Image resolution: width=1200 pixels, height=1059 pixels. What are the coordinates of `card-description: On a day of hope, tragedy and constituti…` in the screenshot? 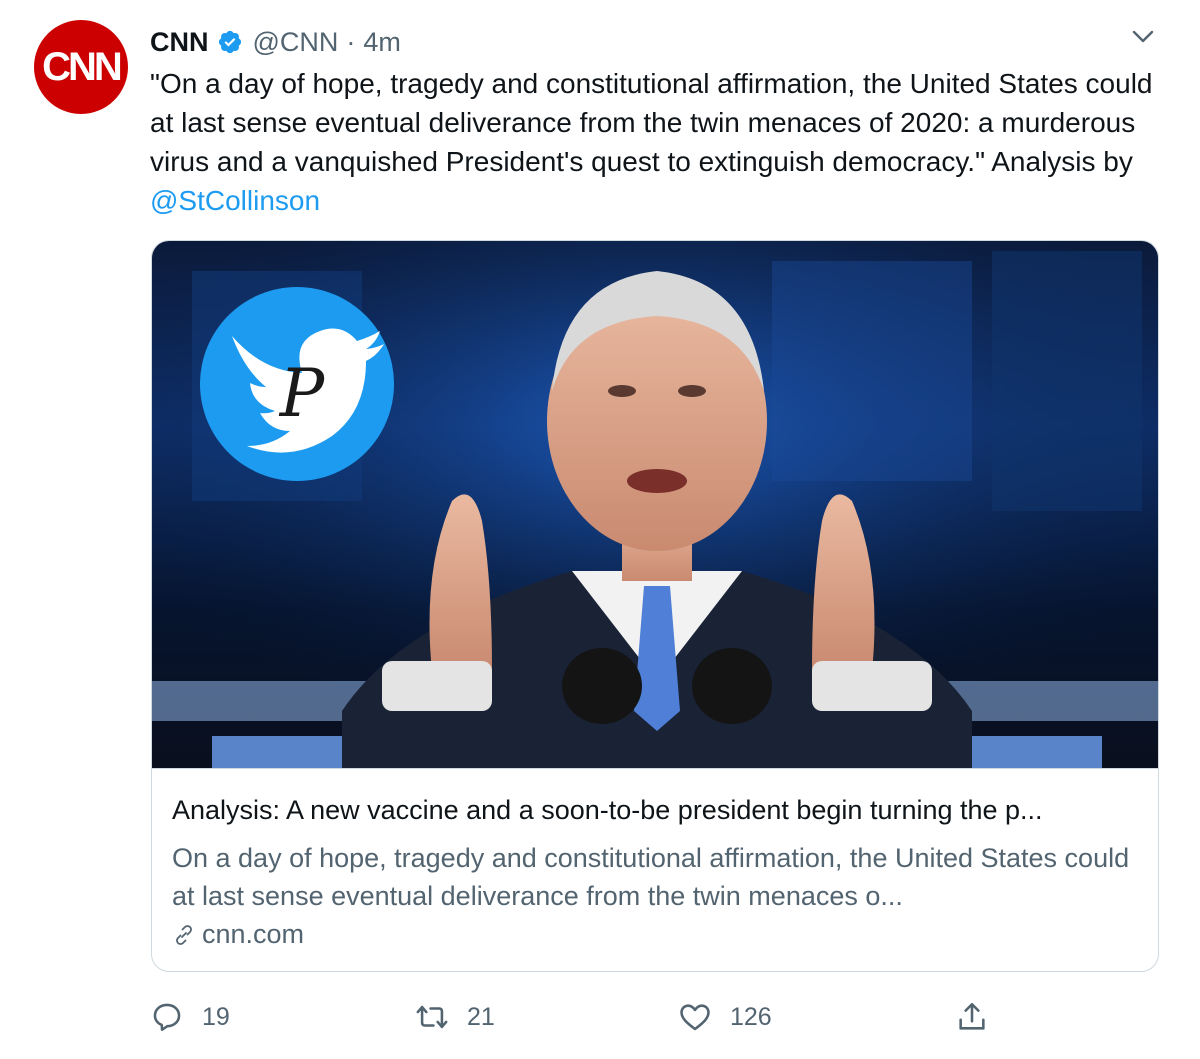 It's located at (651, 877).